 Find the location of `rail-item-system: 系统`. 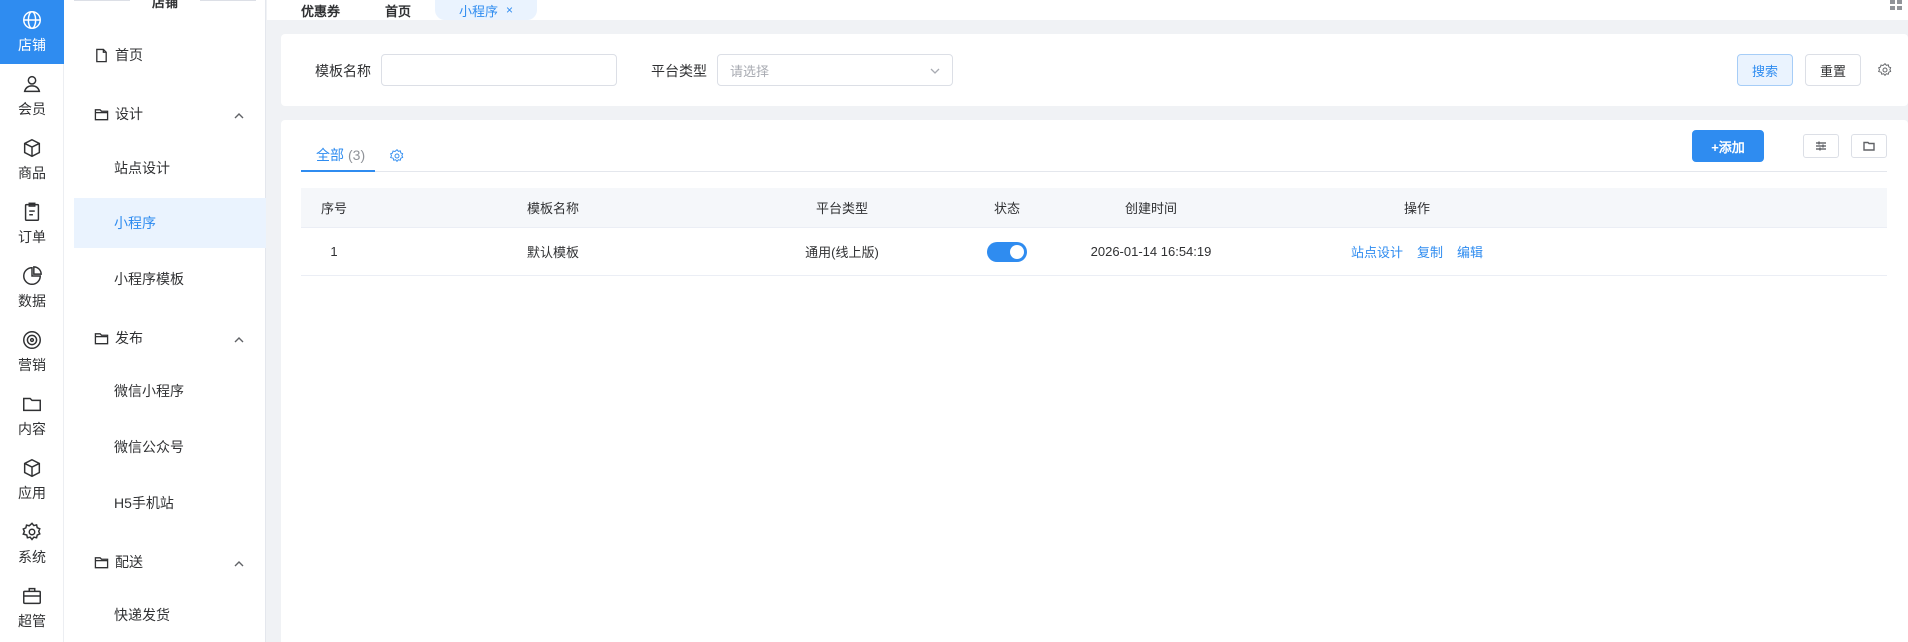

rail-item-system: 系统 is located at coordinates (32, 544).